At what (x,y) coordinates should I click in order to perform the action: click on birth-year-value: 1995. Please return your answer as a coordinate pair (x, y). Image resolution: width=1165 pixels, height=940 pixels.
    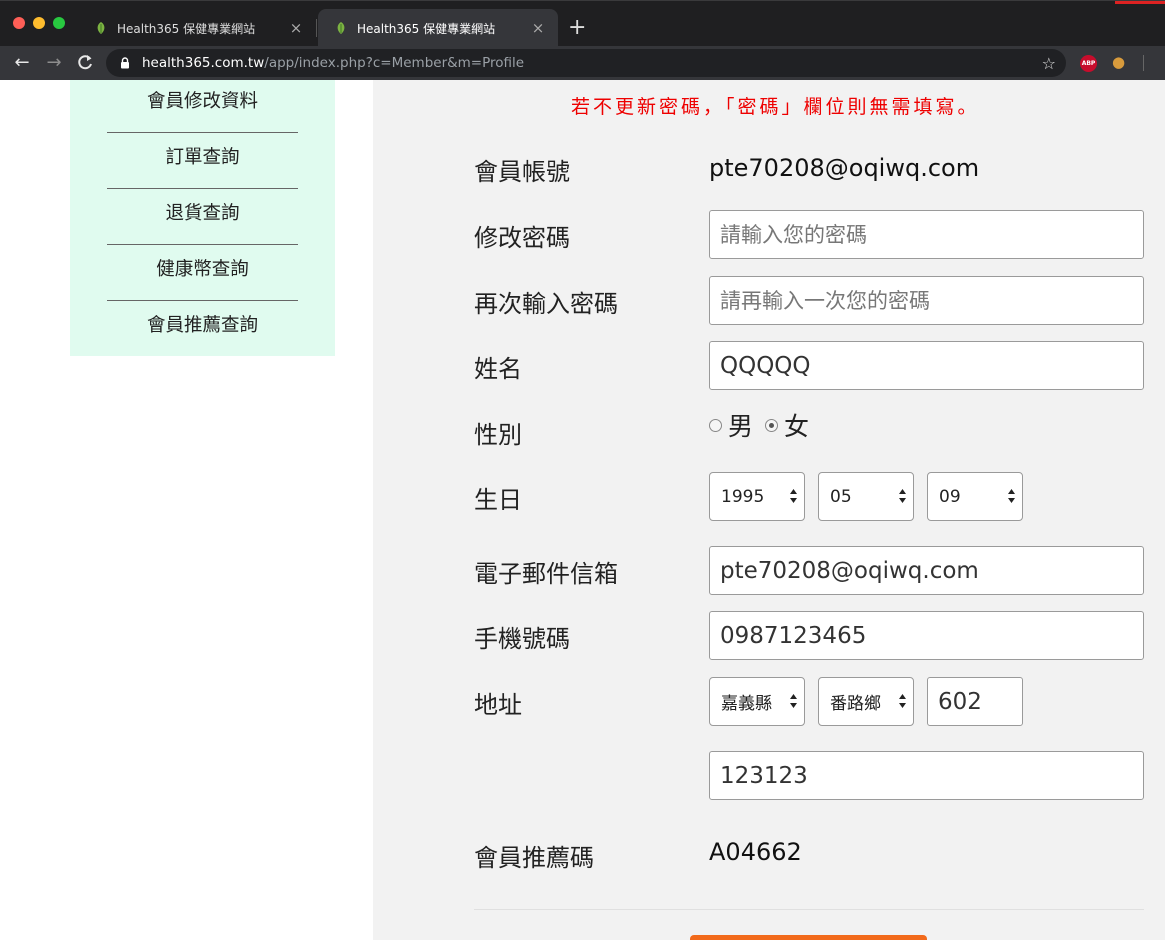
    Looking at the image, I should click on (743, 496).